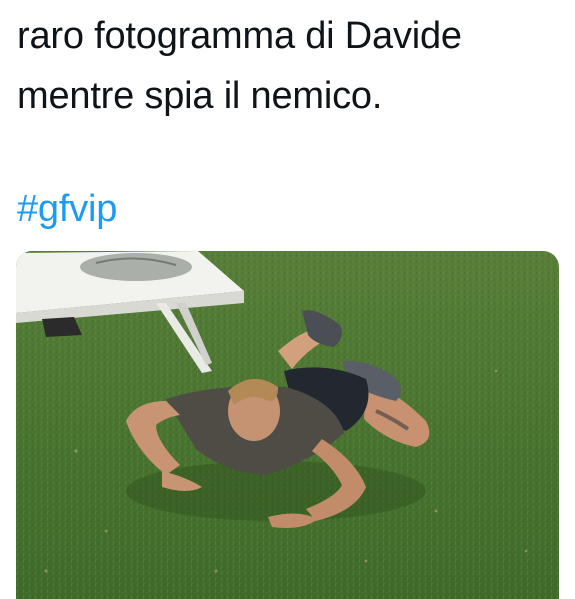  What do you see at coordinates (67, 209) in the screenshot?
I see `hashtag-link: #gfvip` at bounding box center [67, 209].